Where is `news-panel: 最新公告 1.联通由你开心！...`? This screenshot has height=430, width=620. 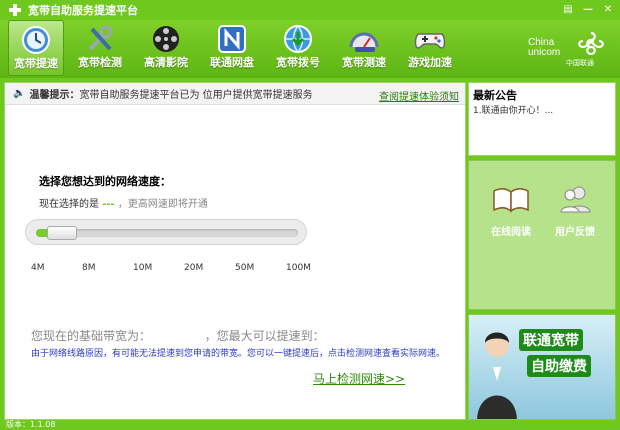
news-panel: 最新公告 1.联通由你开心！... is located at coordinates (542, 119).